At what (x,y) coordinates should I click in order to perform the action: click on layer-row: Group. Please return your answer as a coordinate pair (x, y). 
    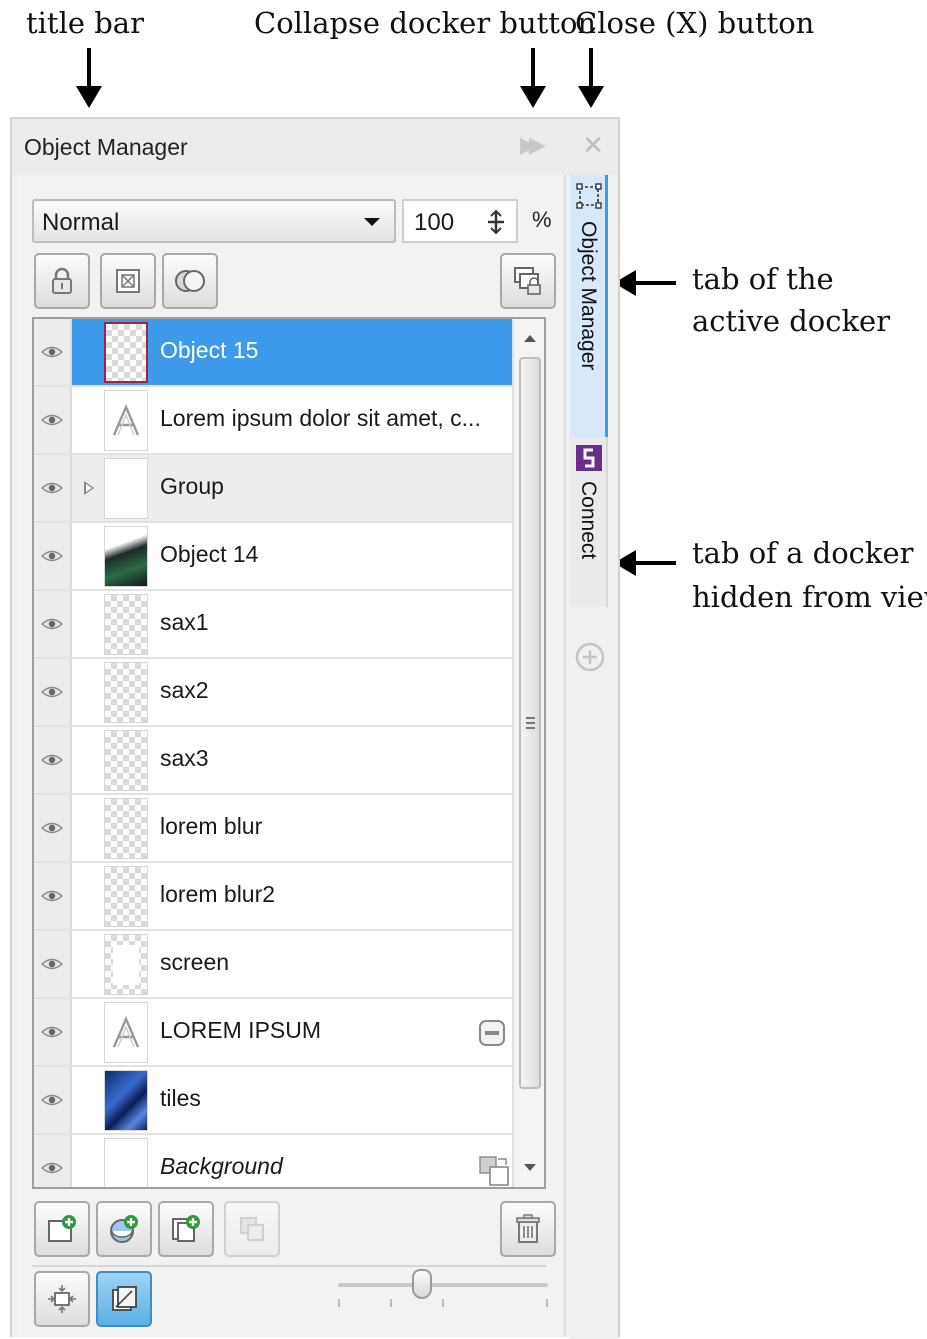
    Looking at the image, I should click on (273, 489).